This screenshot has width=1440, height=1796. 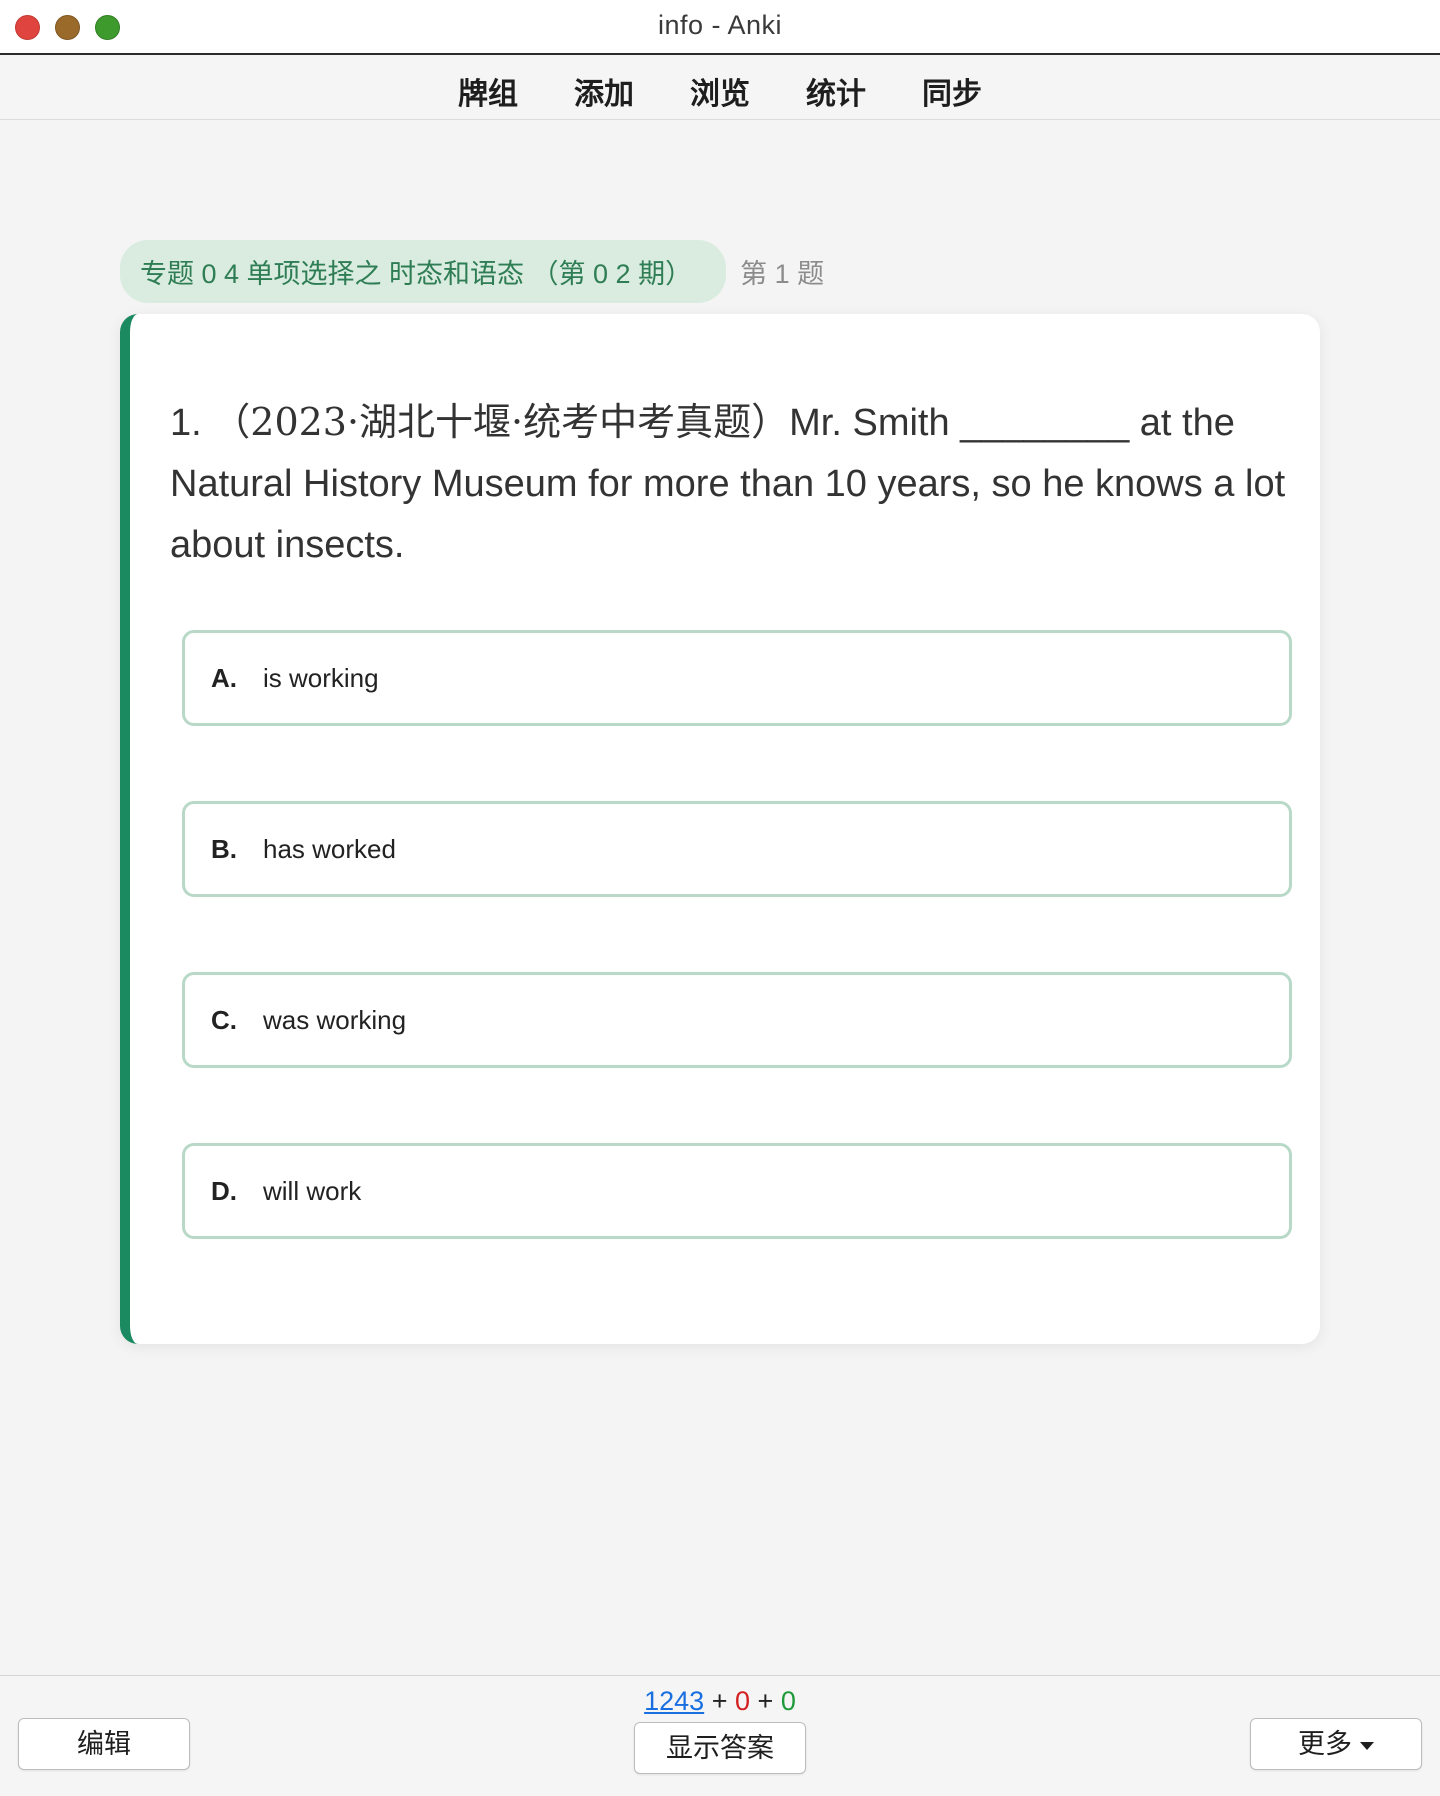 What do you see at coordinates (737, 678) in the screenshot?
I see `option-a: A. is working` at bounding box center [737, 678].